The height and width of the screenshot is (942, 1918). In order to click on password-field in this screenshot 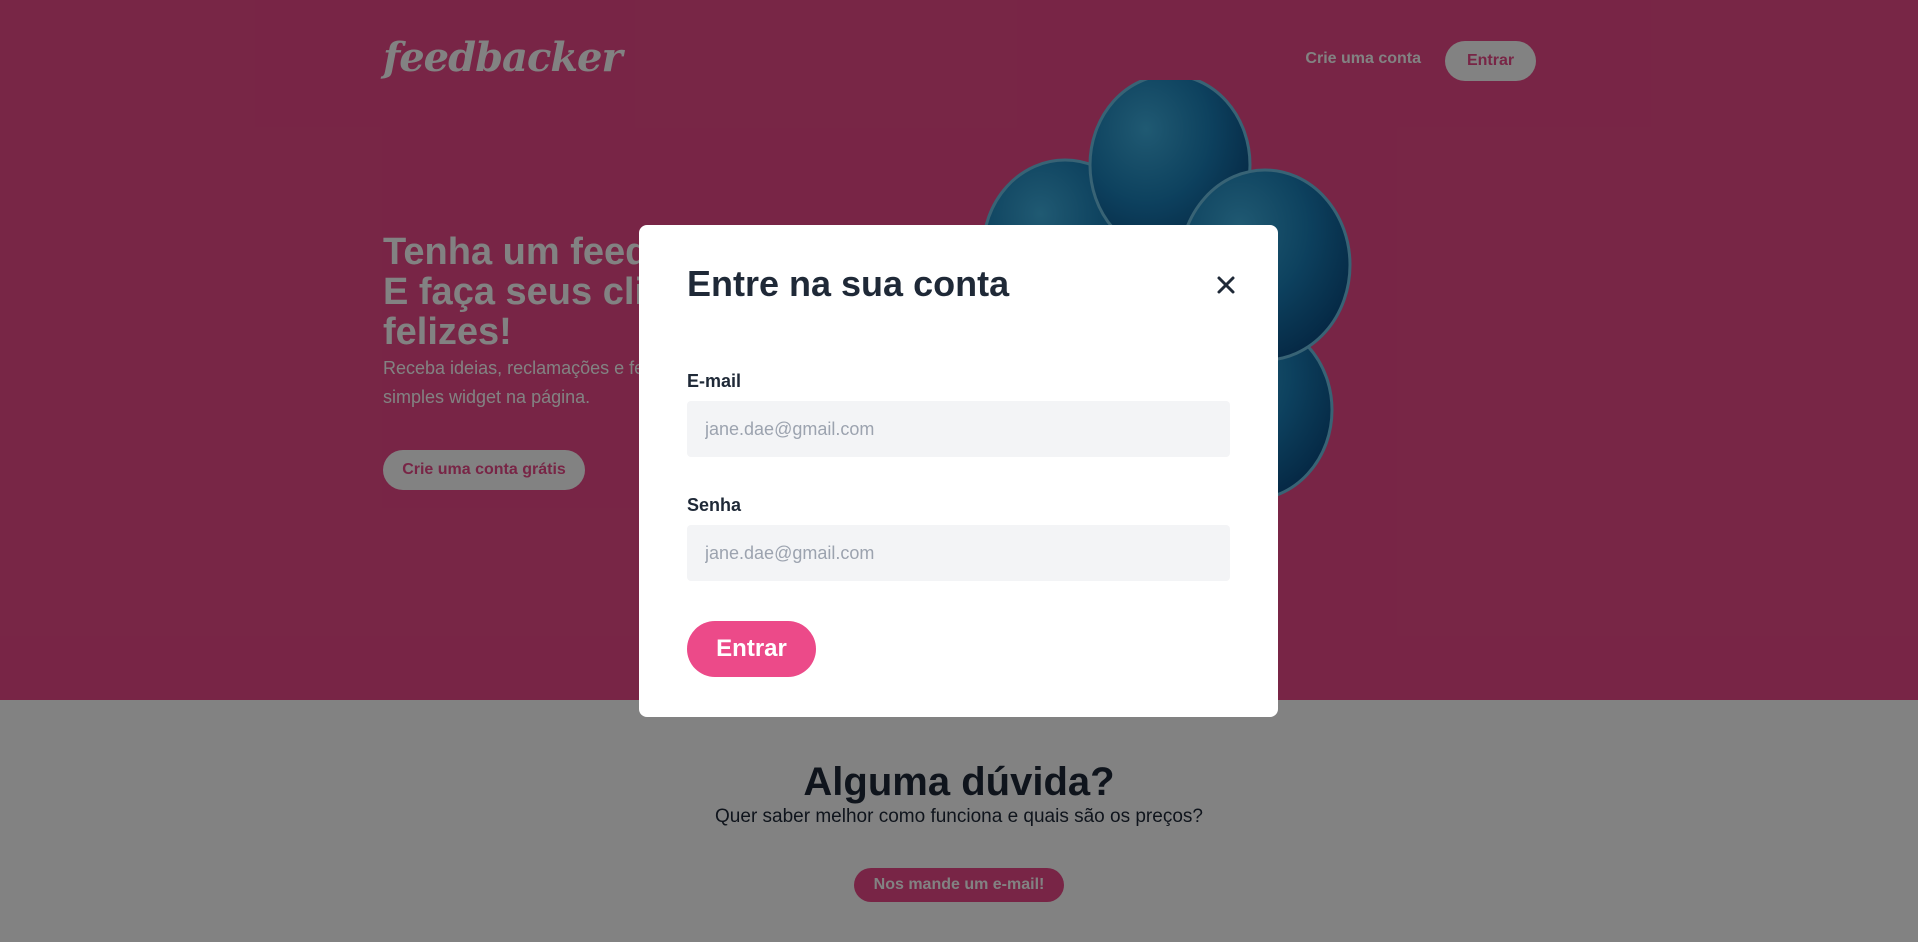, I will do `click(958, 553)`.